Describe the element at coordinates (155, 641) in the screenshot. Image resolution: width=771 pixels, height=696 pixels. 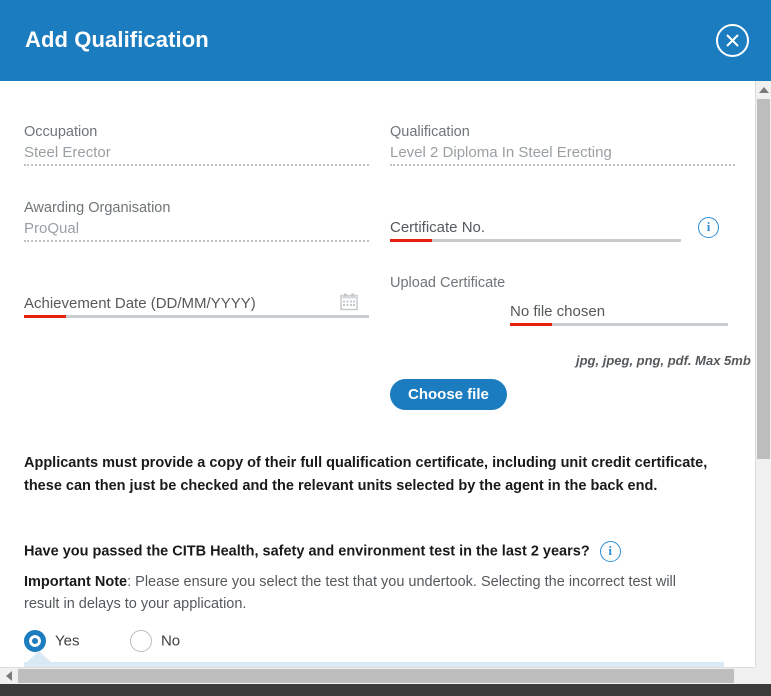
I see `radio-no: No` at that location.